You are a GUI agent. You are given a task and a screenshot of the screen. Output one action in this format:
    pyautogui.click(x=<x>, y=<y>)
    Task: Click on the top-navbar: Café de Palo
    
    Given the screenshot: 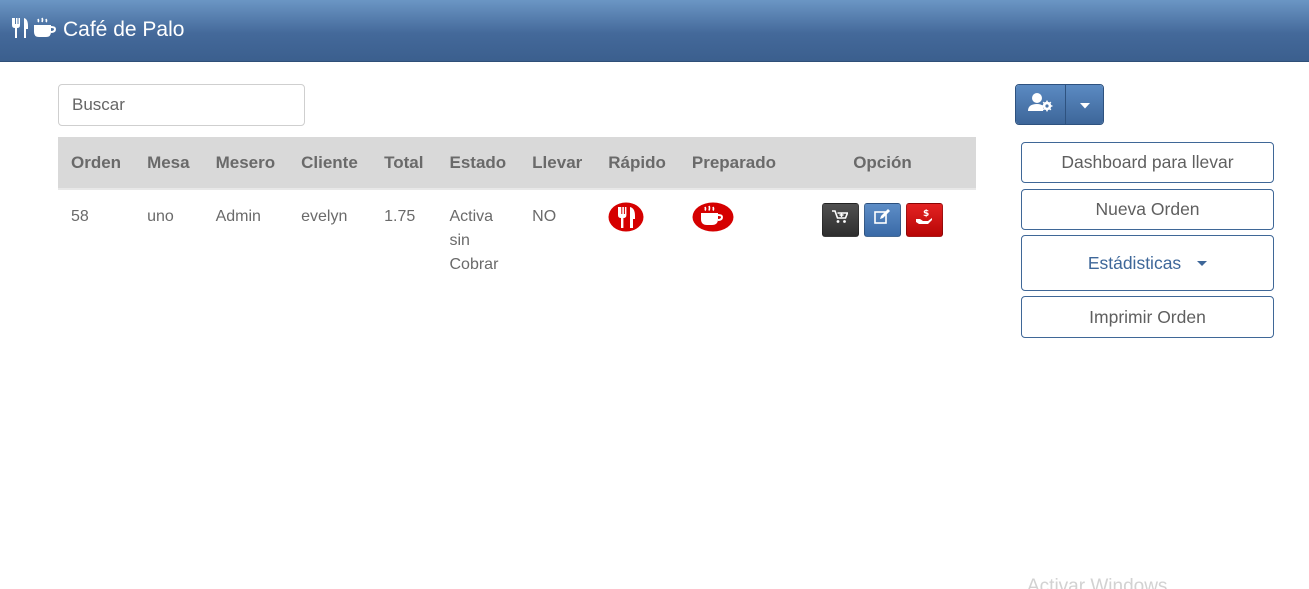 What is the action you would take?
    pyautogui.click(x=654, y=31)
    